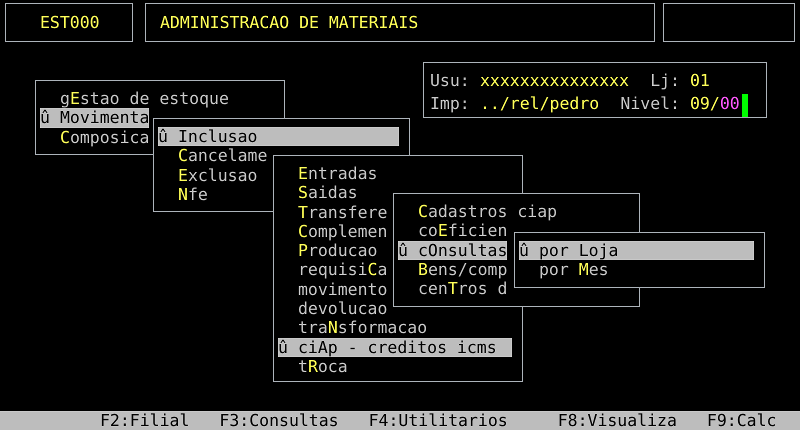  Describe the element at coordinates (279, 420) in the screenshot. I see `function-key-hint: F3:Consultas` at that location.